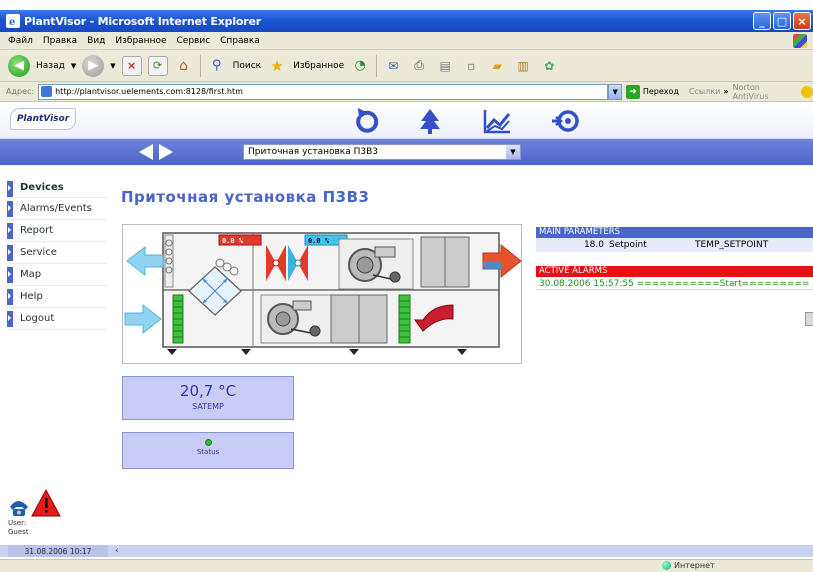 Image resolution: width=813 pixels, height=572 pixels. What do you see at coordinates (240, 41) in the screenshot?
I see `menu-help: Справка` at bounding box center [240, 41].